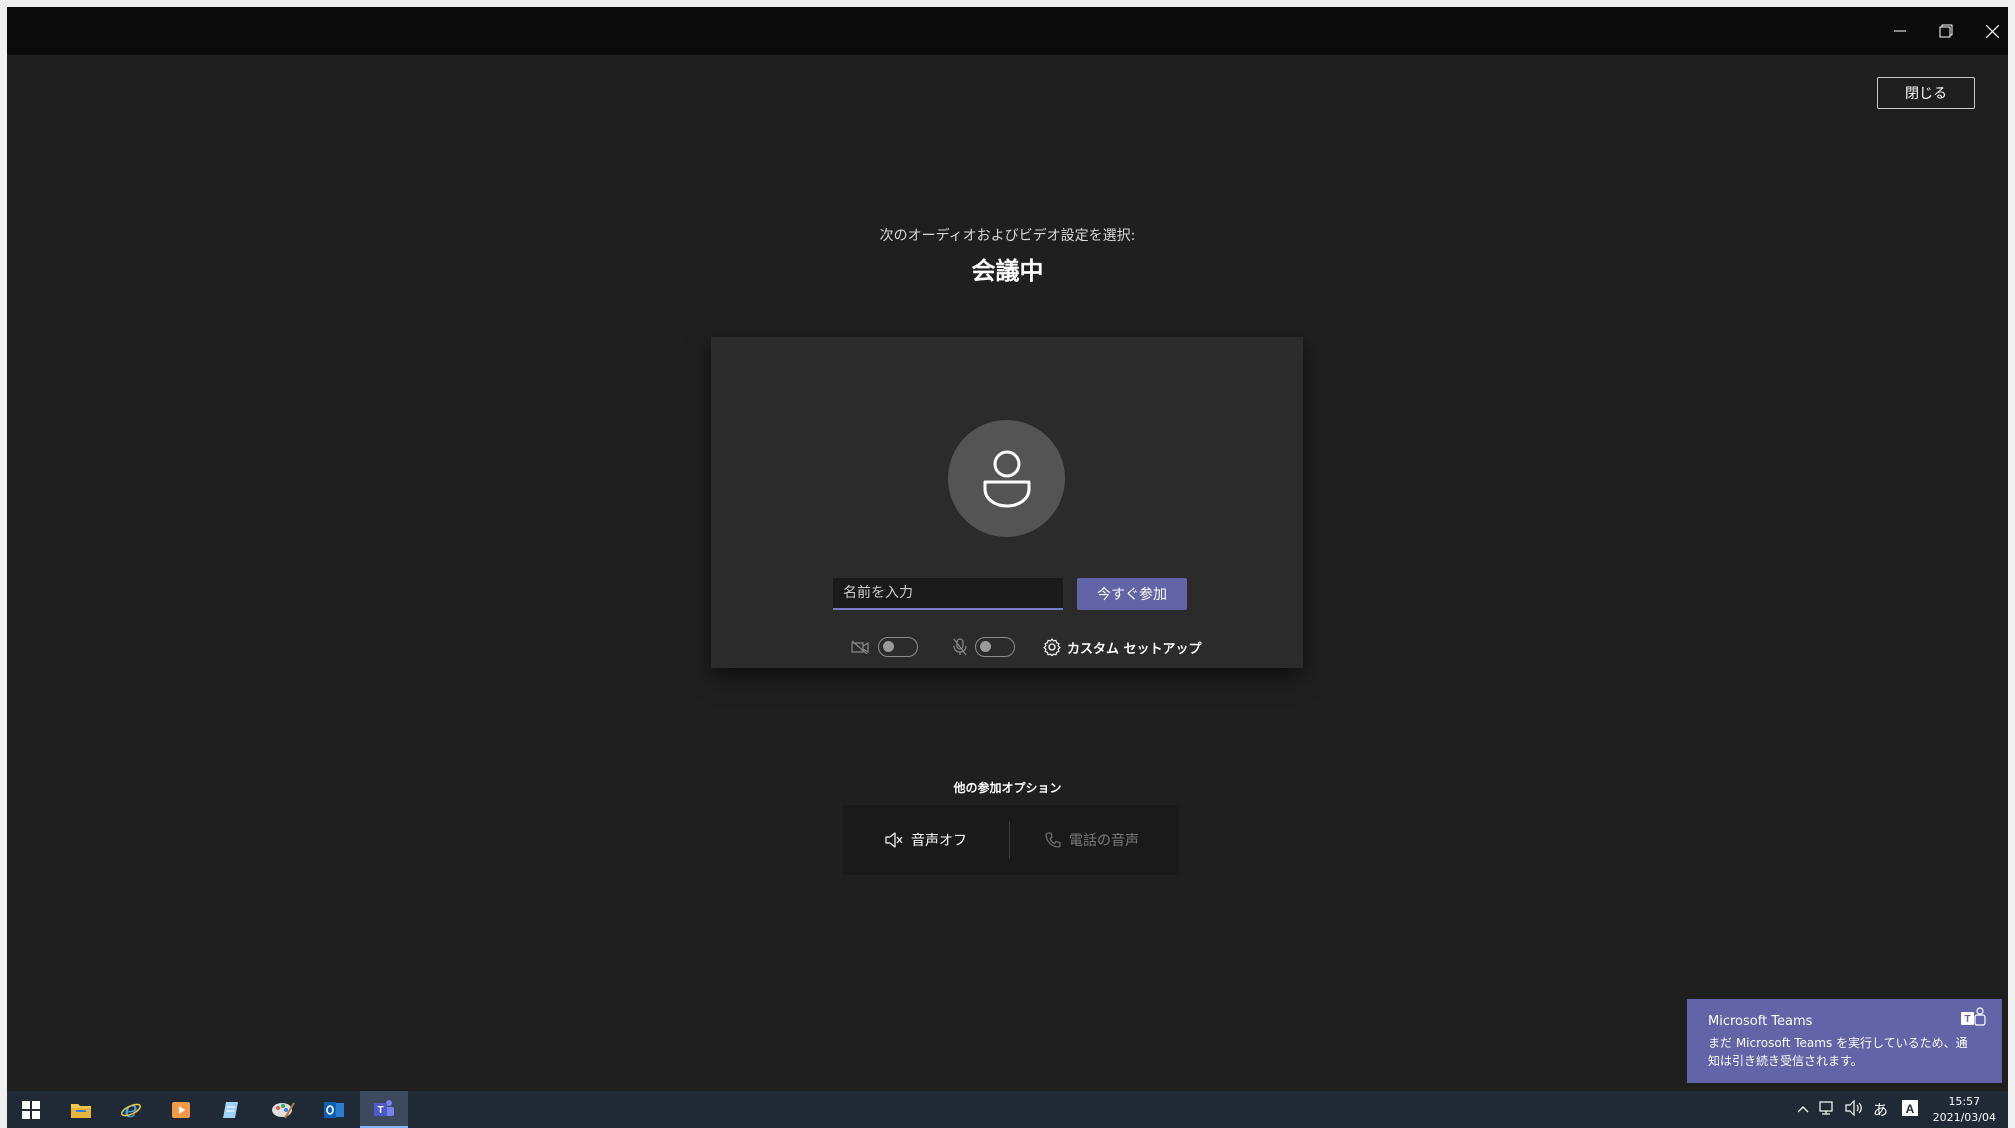  I want to click on svg-text: A, so click(1910, 1109).